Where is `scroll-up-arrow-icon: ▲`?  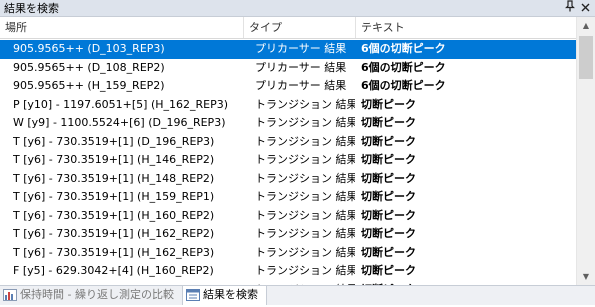 scroll-up-arrow-icon: ▲ is located at coordinates (586, 25).